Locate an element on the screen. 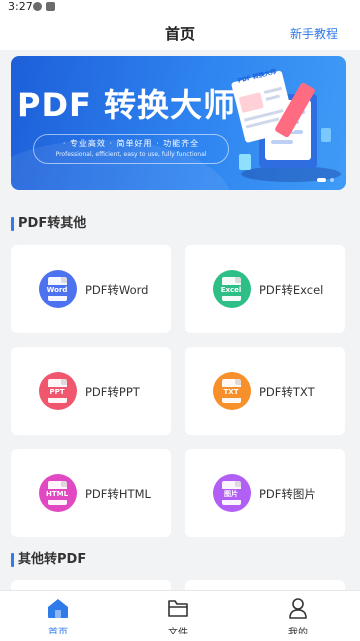 This screenshot has width=360, height=641. nav-item-profile: 我的 is located at coordinates (298, 618).